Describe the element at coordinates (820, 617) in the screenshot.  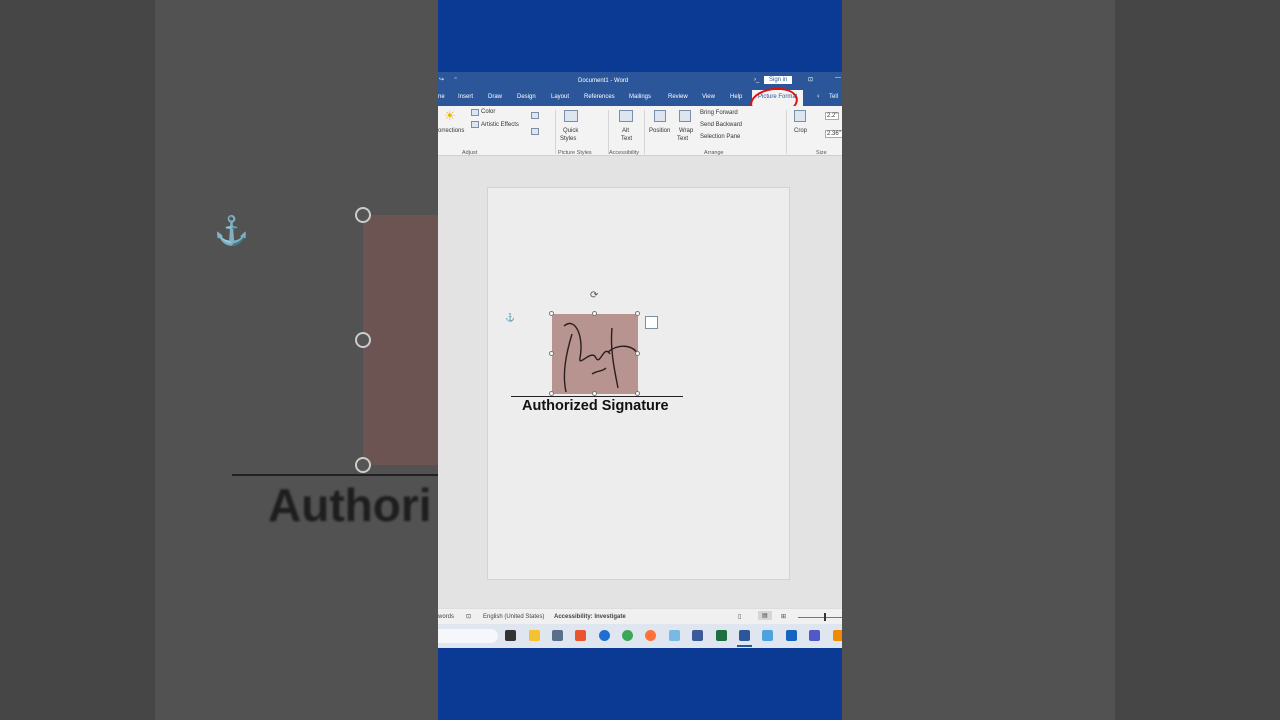
I see `zoom-slider` at that location.